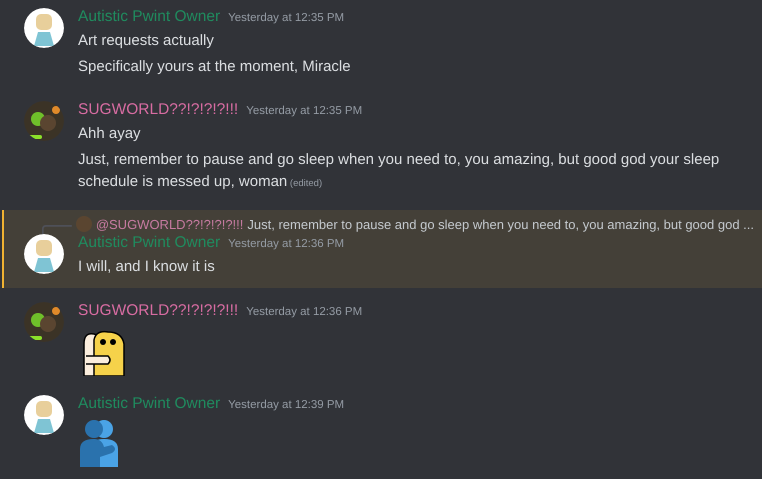  What do you see at coordinates (170, 224) in the screenshot?
I see `reply-mention: @SUGWORLD??!?!?!?!!!` at bounding box center [170, 224].